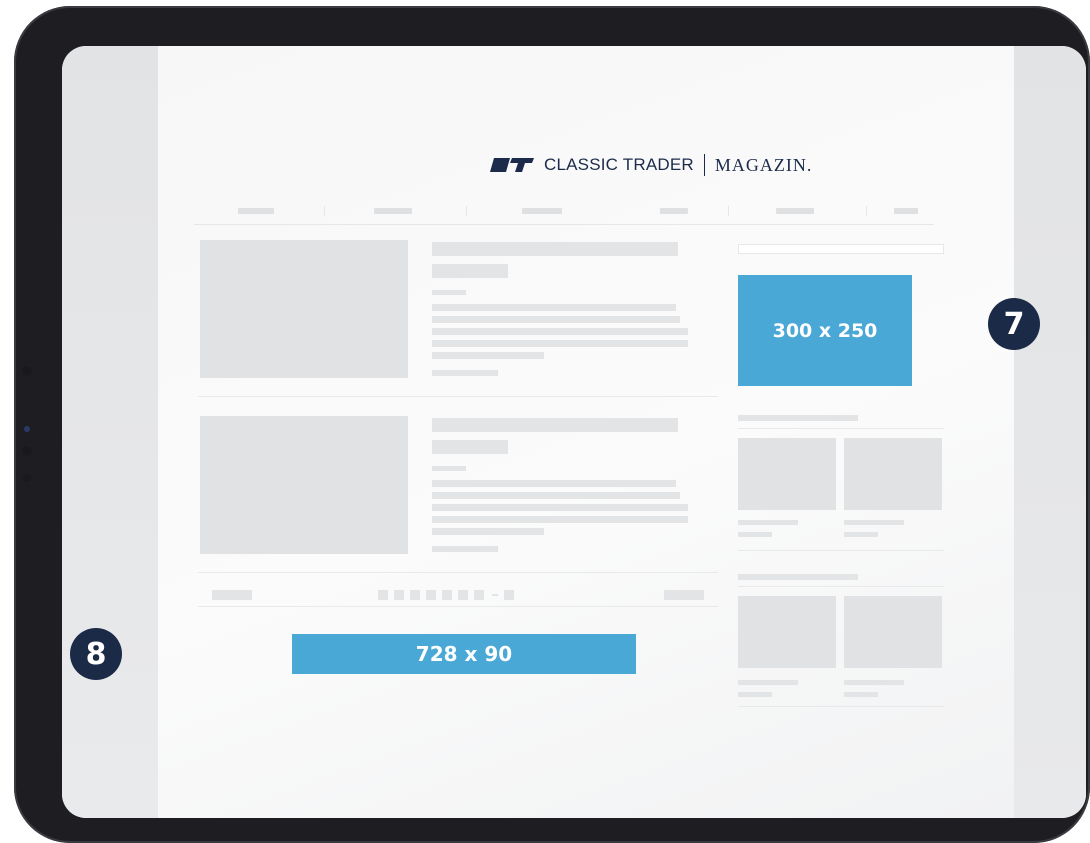 This screenshot has width=1090, height=843. I want to click on sidebar-search-placeholder, so click(841, 249).